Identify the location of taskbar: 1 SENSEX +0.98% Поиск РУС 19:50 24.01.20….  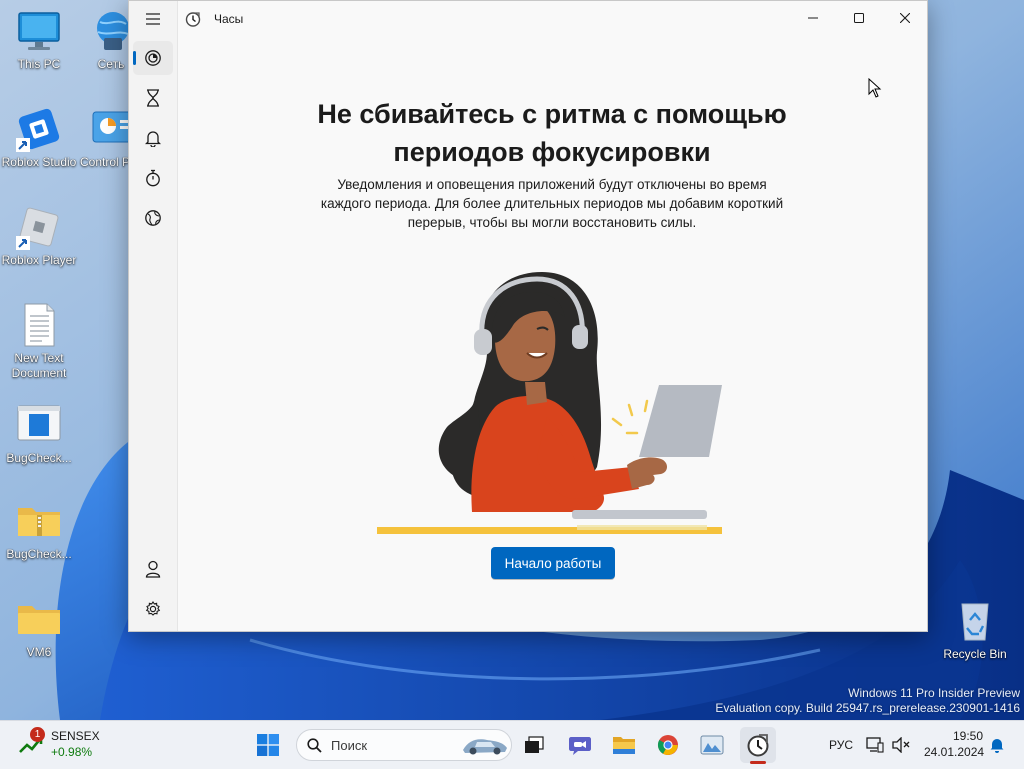
(512, 744).